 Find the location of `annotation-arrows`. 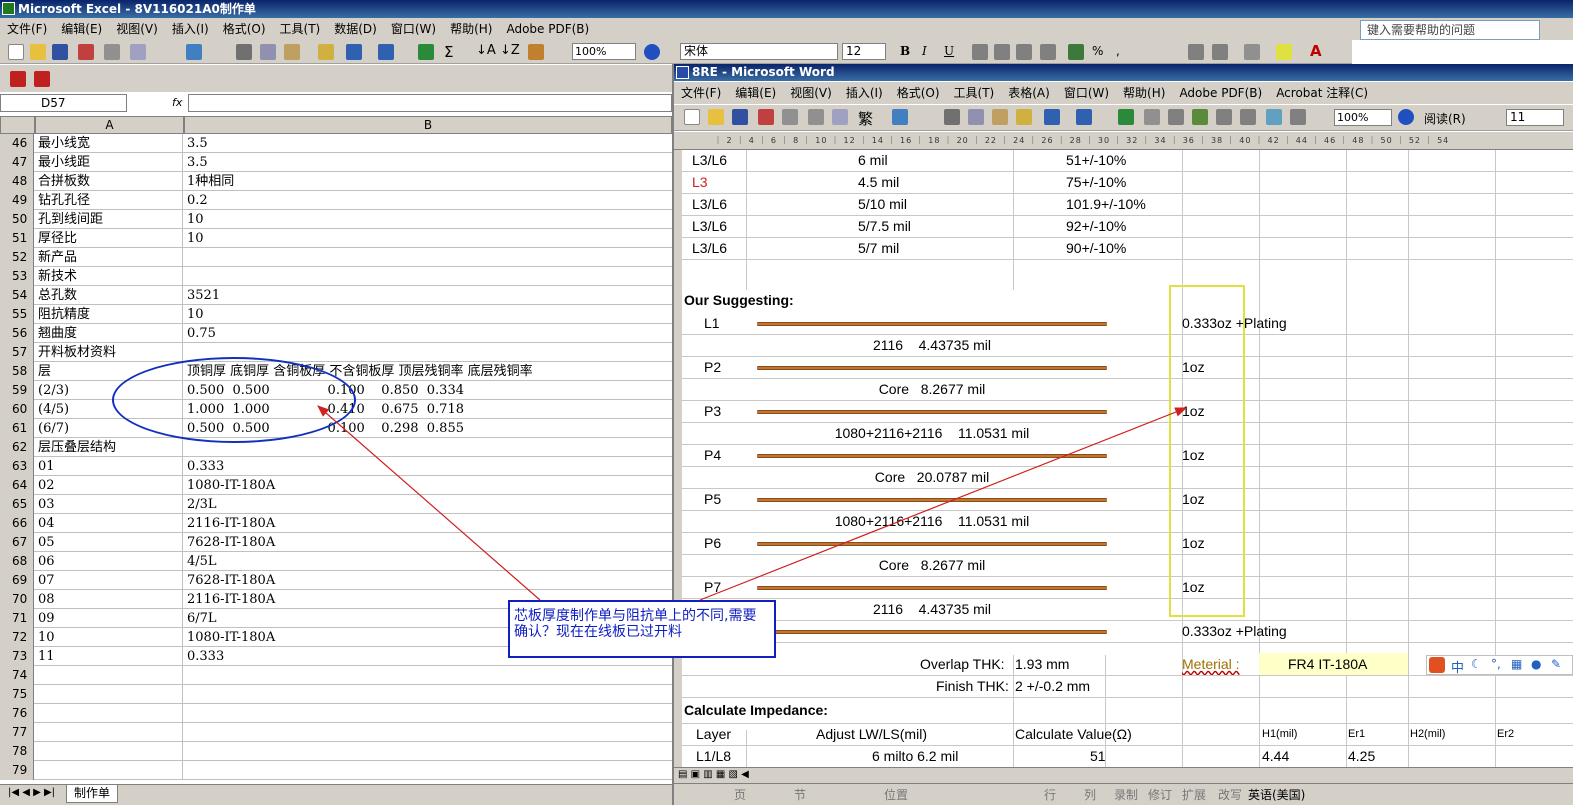

annotation-arrows is located at coordinates (752, 503).